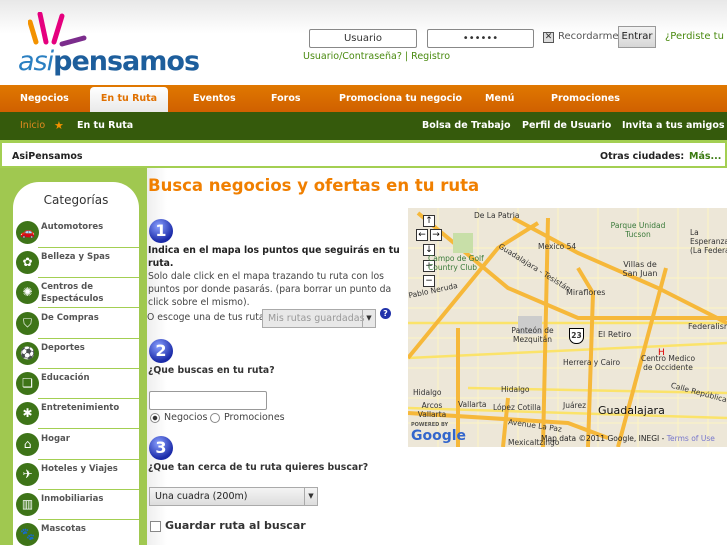  I want to click on entertainment-icon: ✱, so click(27, 413).